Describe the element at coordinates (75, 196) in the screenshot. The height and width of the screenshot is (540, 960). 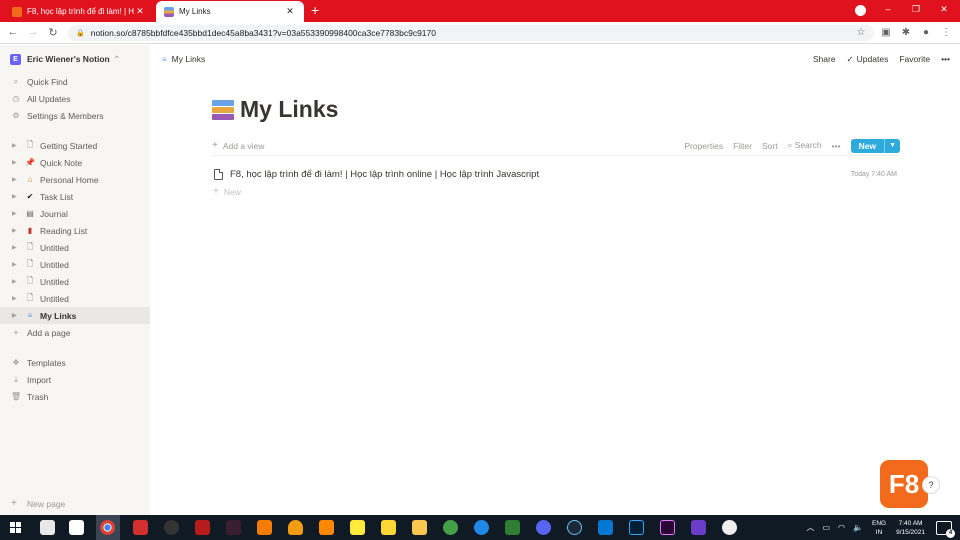
I see `sidebar-page-task-list: ▶ ✔ Task List` at that location.